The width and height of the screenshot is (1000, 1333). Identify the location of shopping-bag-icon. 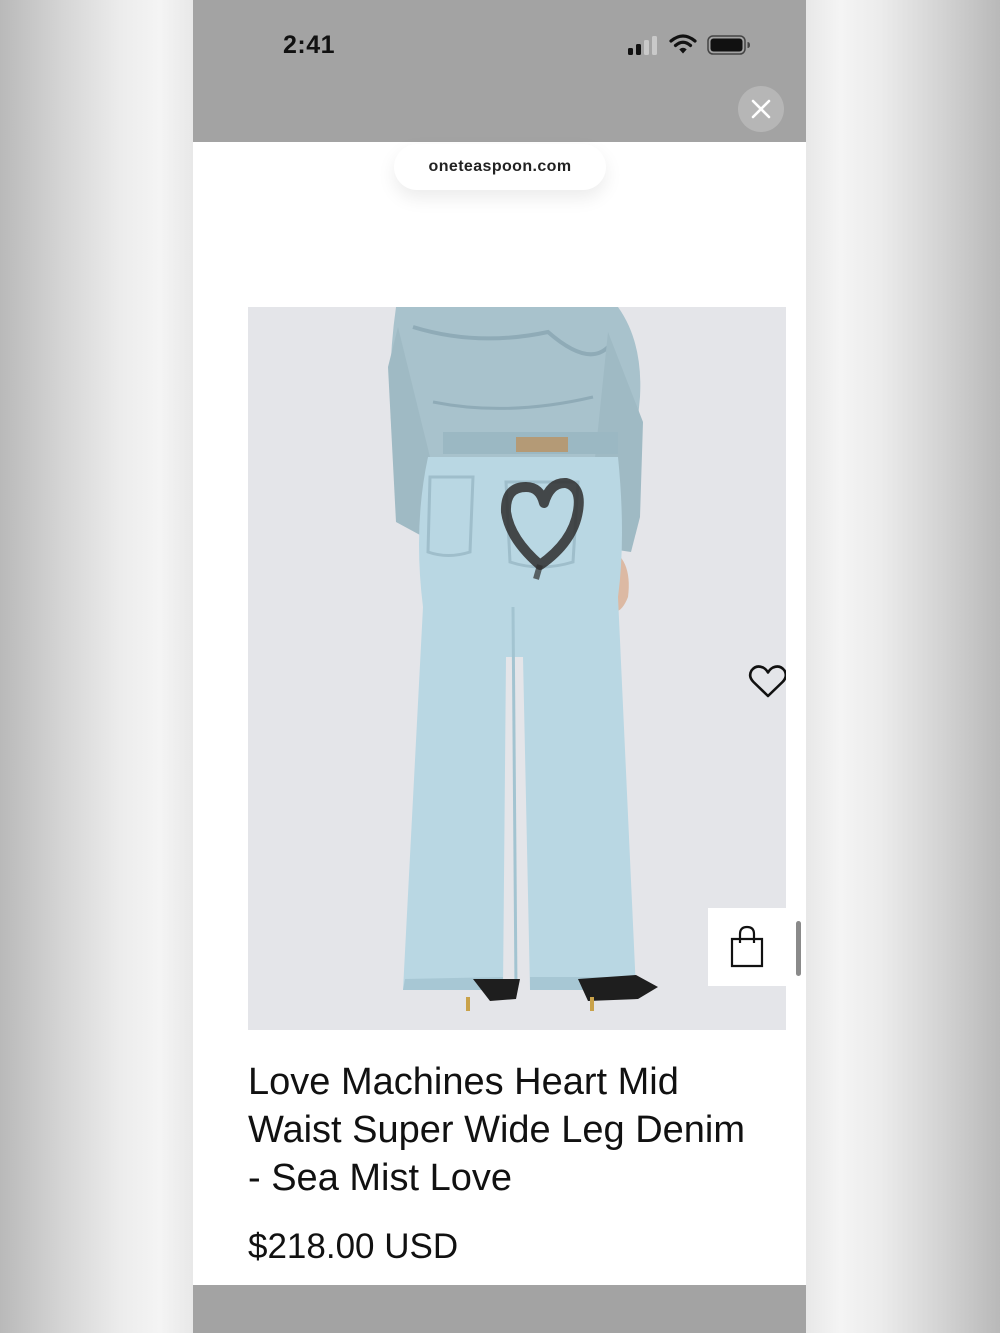
(747, 946).